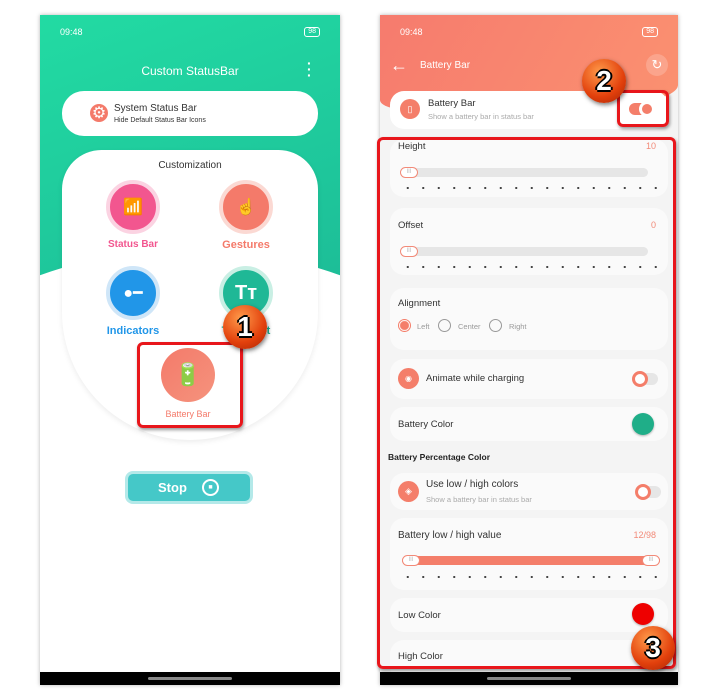 Image resolution: width=727 pixels, height=700 pixels. What do you see at coordinates (657, 65) in the screenshot?
I see `reset-icon: ↻` at bounding box center [657, 65].